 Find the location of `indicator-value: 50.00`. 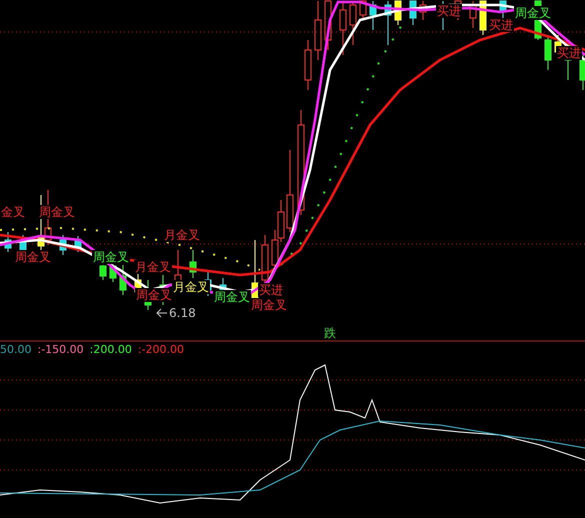

indicator-value: 50.00 is located at coordinates (16, 350).